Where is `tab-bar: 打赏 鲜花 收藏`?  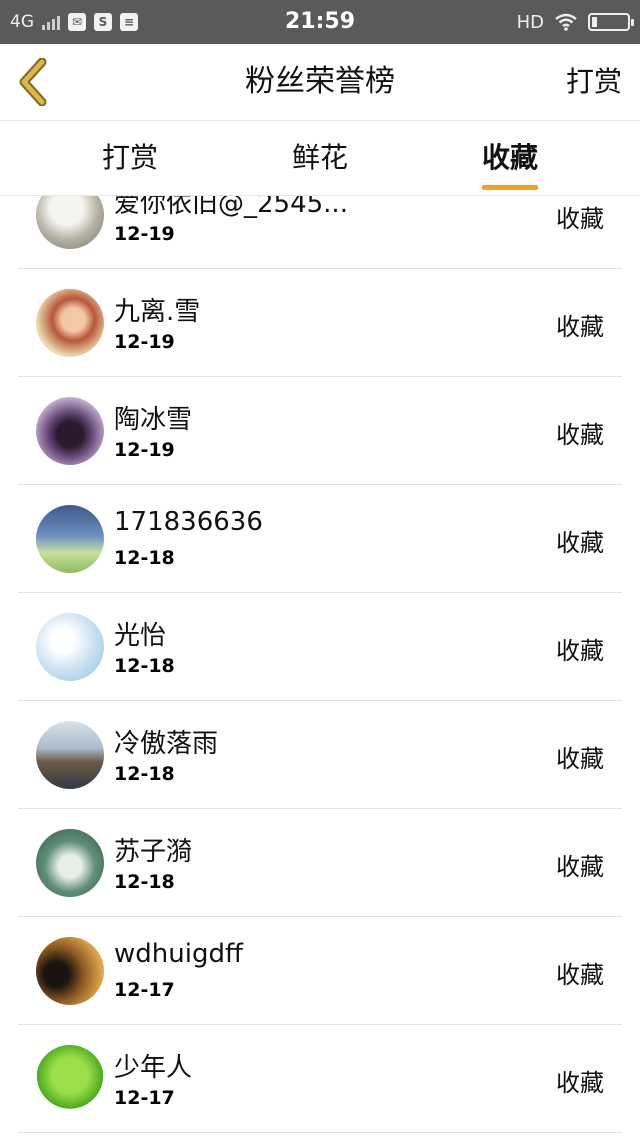
tab-bar: 打赏 鲜花 收藏 is located at coordinates (320, 158).